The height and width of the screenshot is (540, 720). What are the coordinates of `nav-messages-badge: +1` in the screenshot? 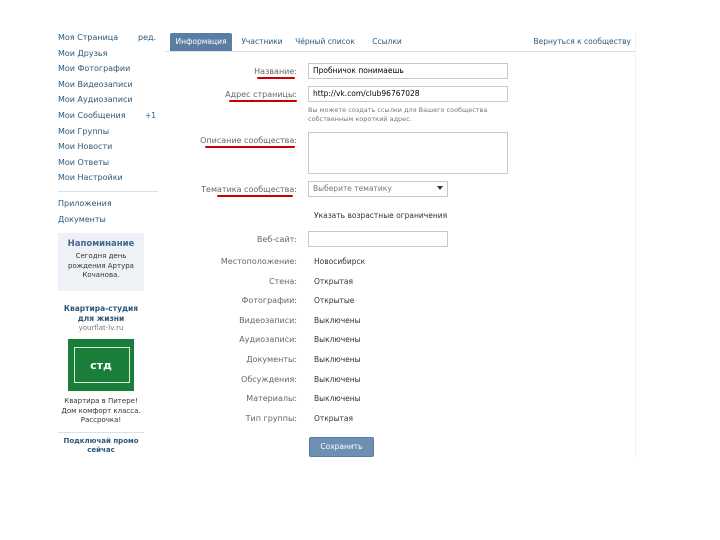 It's located at (150, 115).